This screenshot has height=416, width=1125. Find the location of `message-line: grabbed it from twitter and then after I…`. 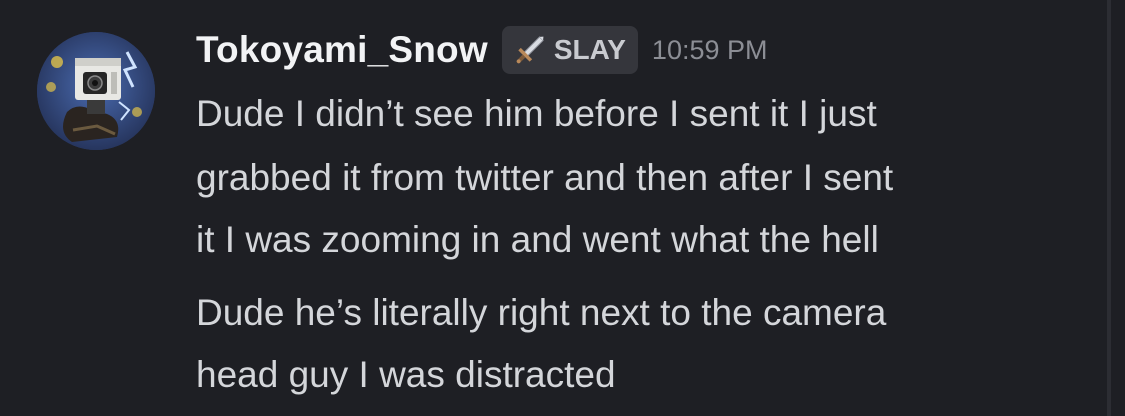

message-line: grabbed it from twitter and then after I… is located at coordinates (545, 177).